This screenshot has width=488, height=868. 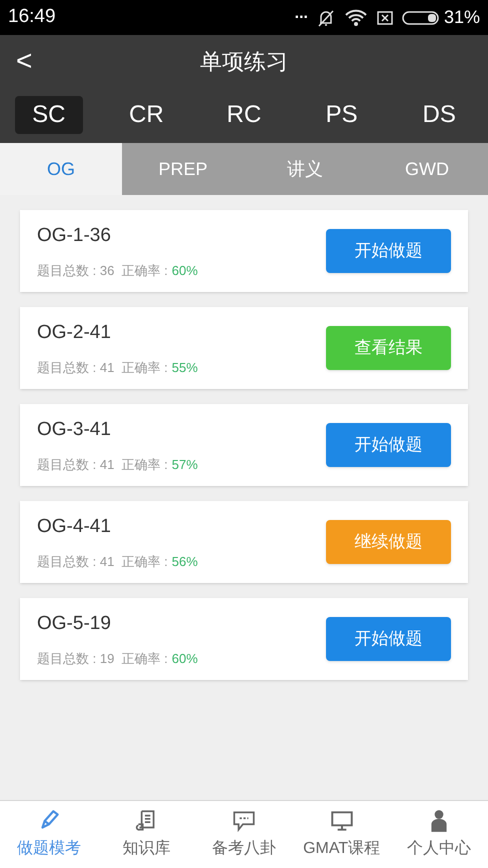 What do you see at coordinates (439, 115) in the screenshot?
I see `subject-tab: DS` at bounding box center [439, 115].